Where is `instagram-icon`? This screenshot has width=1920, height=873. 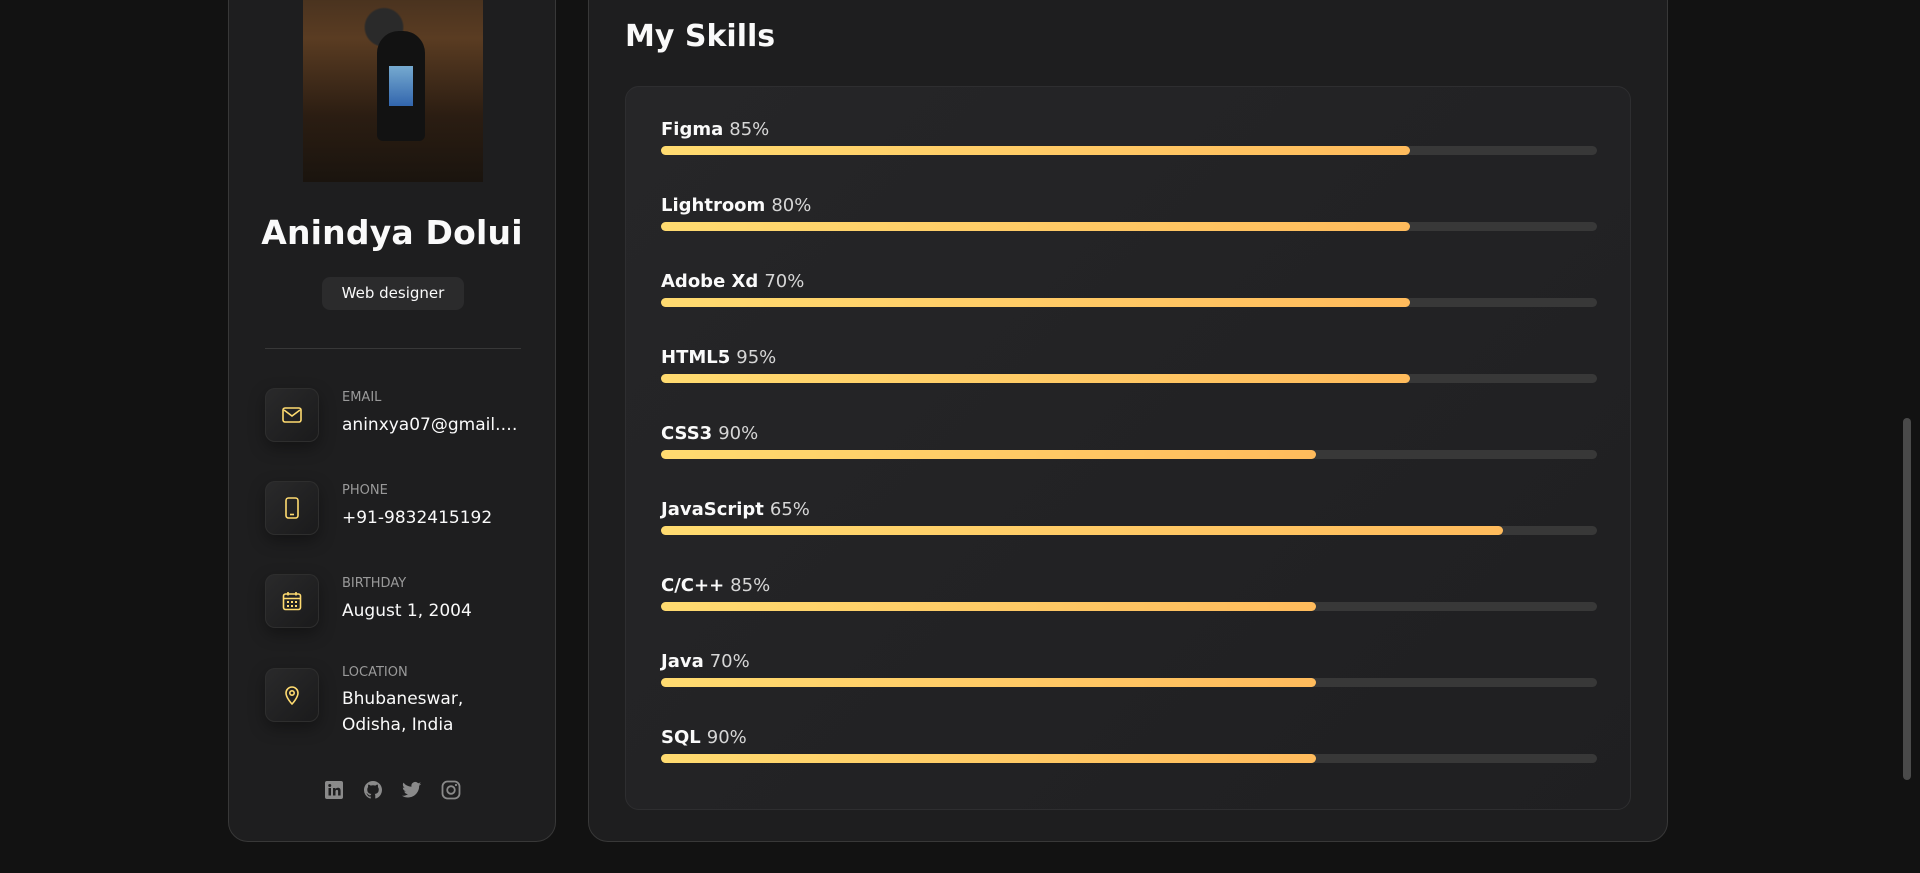 instagram-icon is located at coordinates (451, 790).